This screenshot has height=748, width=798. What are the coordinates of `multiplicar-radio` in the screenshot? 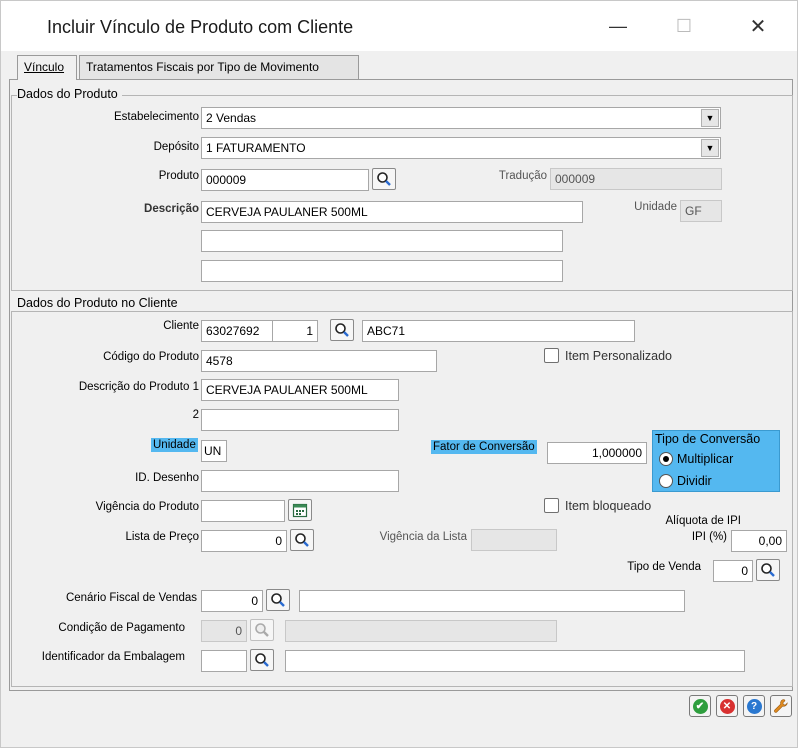 It's located at (666, 459).